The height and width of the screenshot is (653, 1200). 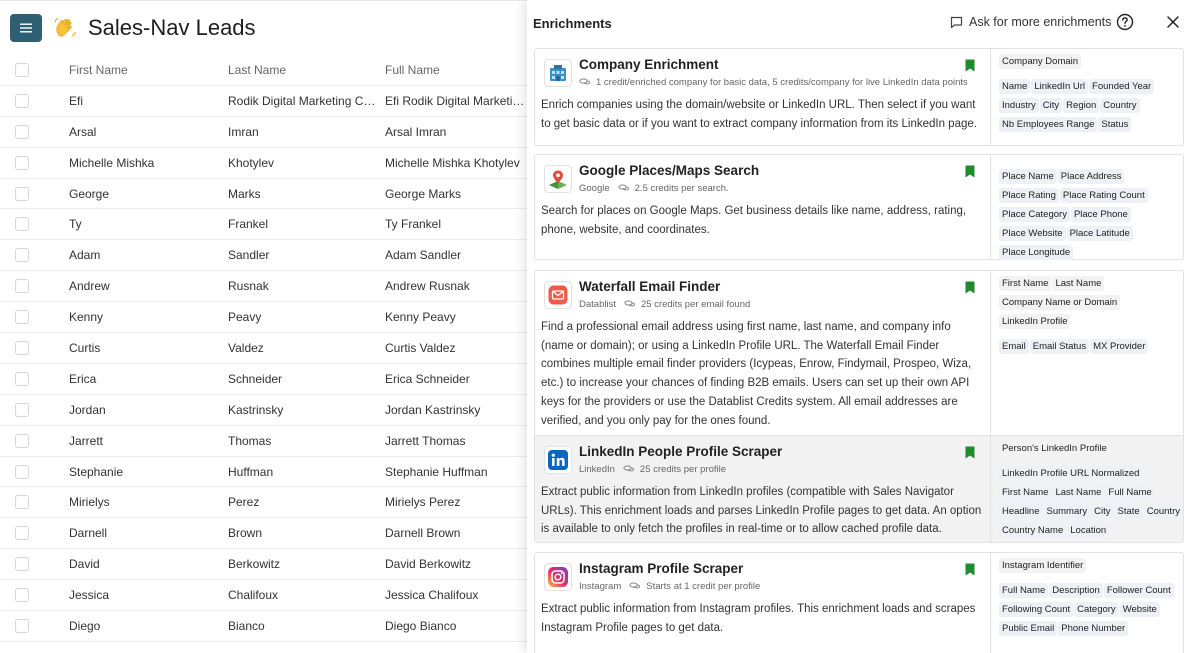 What do you see at coordinates (144, 317) in the screenshot?
I see `first-name-cell: Kenny` at bounding box center [144, 317].